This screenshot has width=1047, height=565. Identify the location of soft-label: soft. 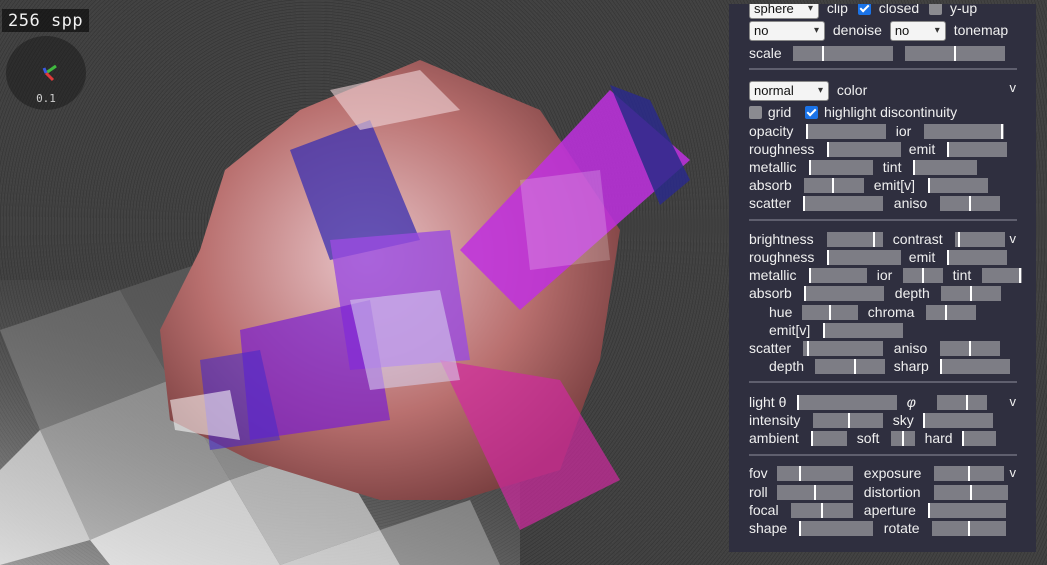
(868, 438).